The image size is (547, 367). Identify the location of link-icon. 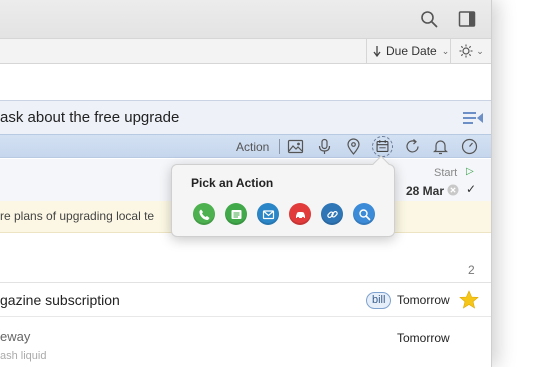
(332, 214).